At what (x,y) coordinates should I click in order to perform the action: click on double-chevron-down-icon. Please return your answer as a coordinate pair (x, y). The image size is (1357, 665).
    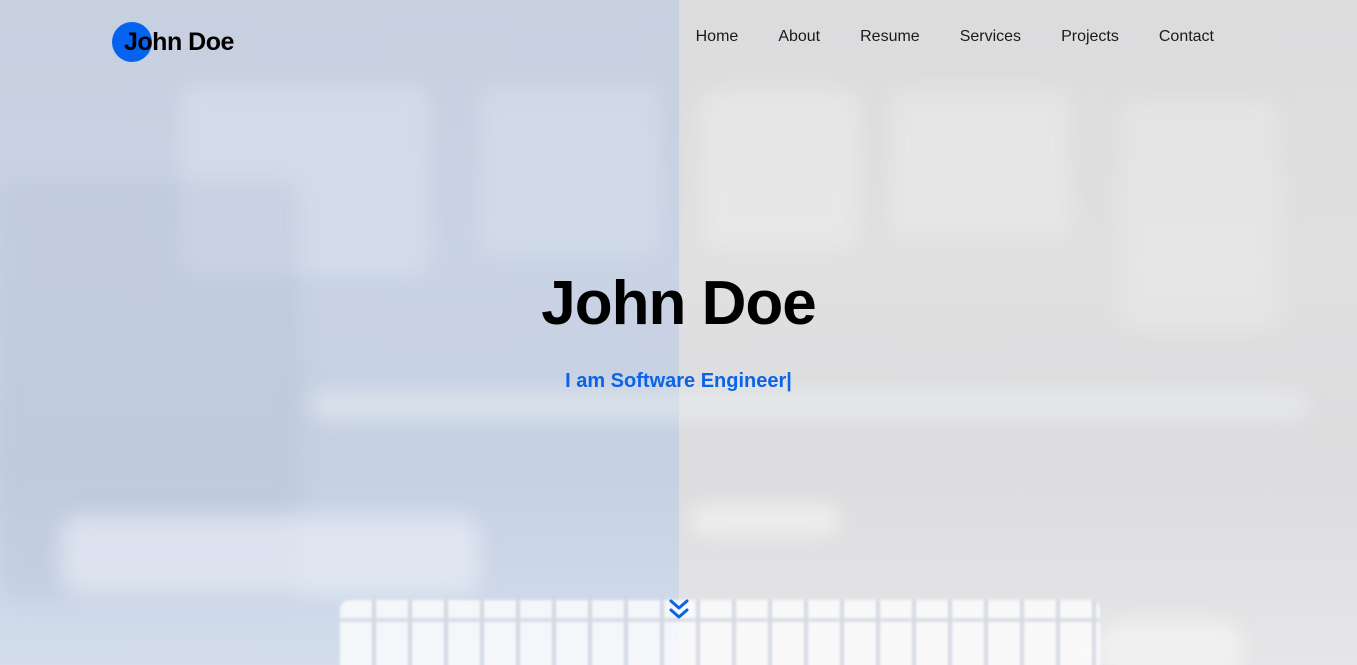
    Looking at the image, I should click on (679, 609).